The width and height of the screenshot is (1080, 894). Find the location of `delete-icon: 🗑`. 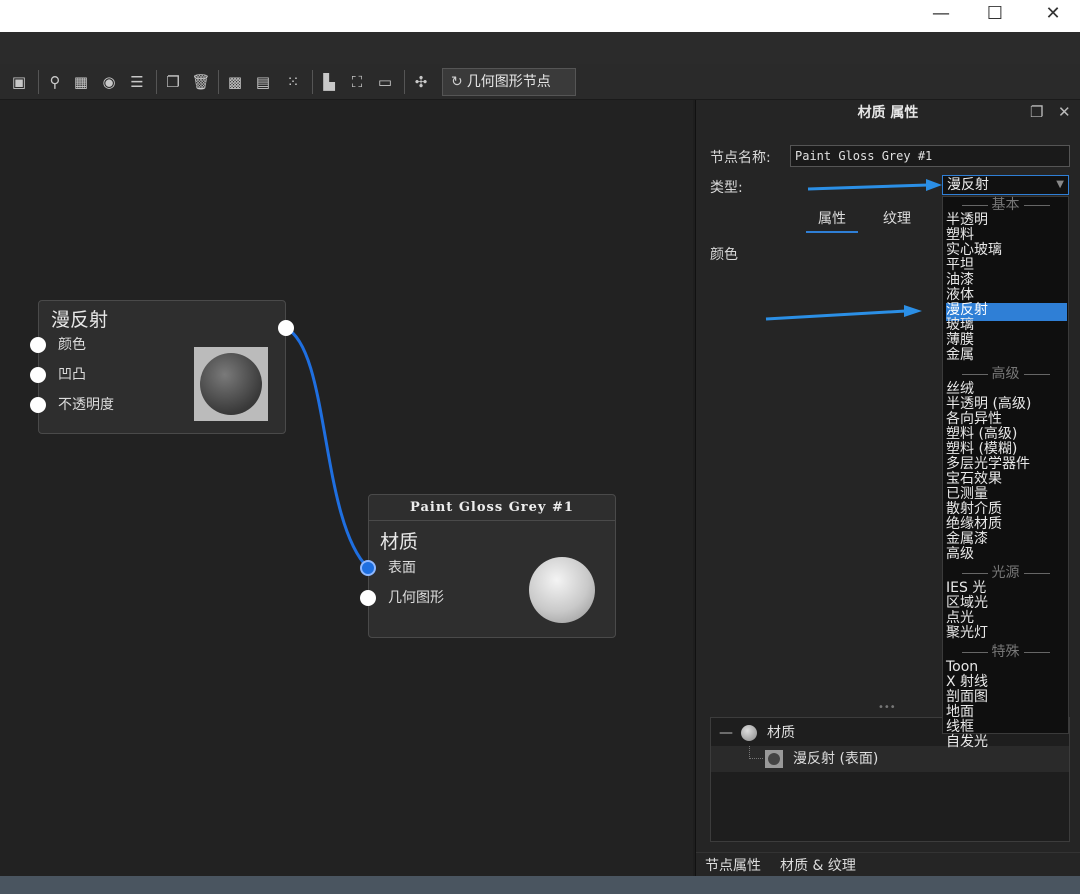

delete-icon: 🗑 is located at coordinates (201, 82).